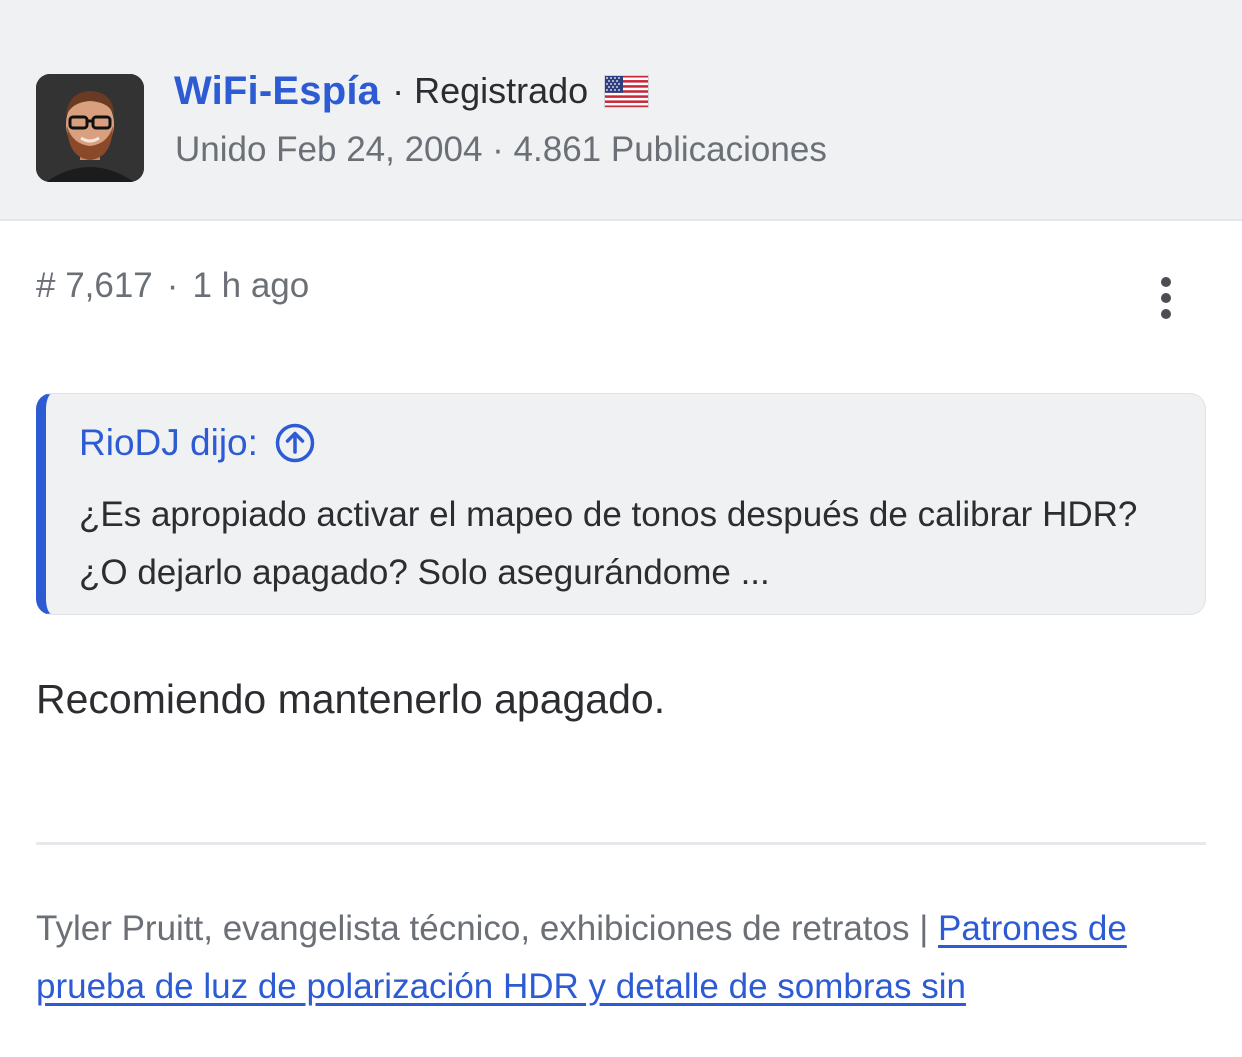 The height and width of the screenshot is (1057, 1242). Describe the element at coordinates (90, 128) in the screenshot. I see `user-avatar` at that location.